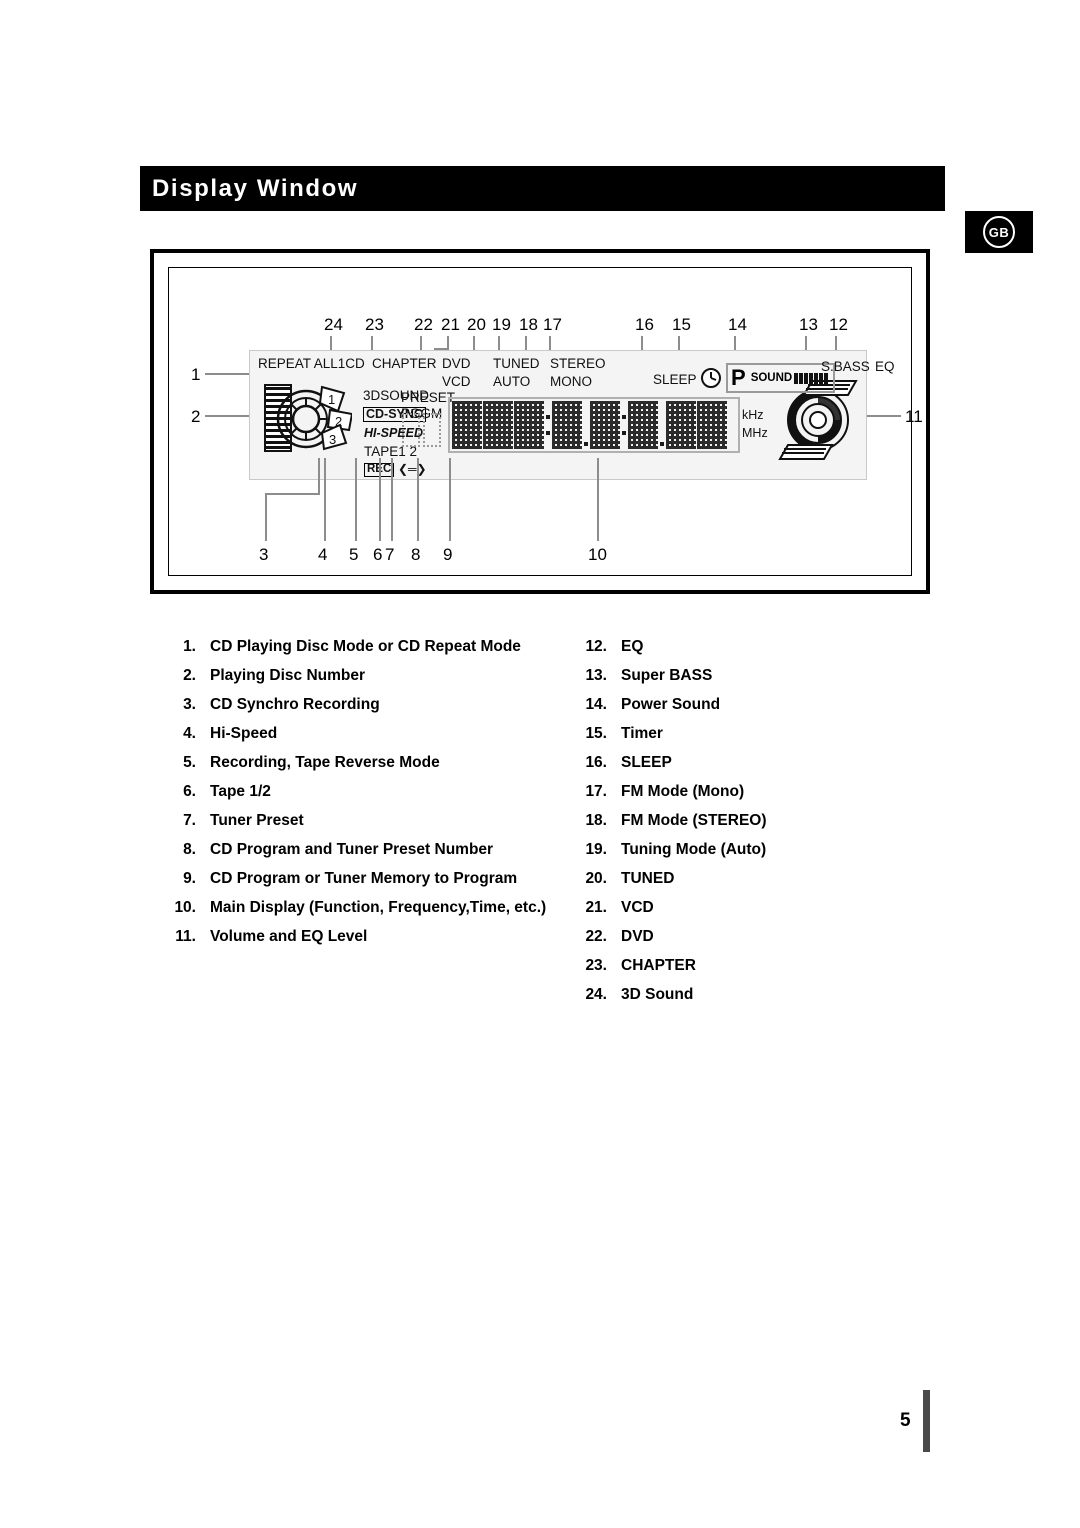  I want to click on legend-item-number: 21., so click(596, 907).